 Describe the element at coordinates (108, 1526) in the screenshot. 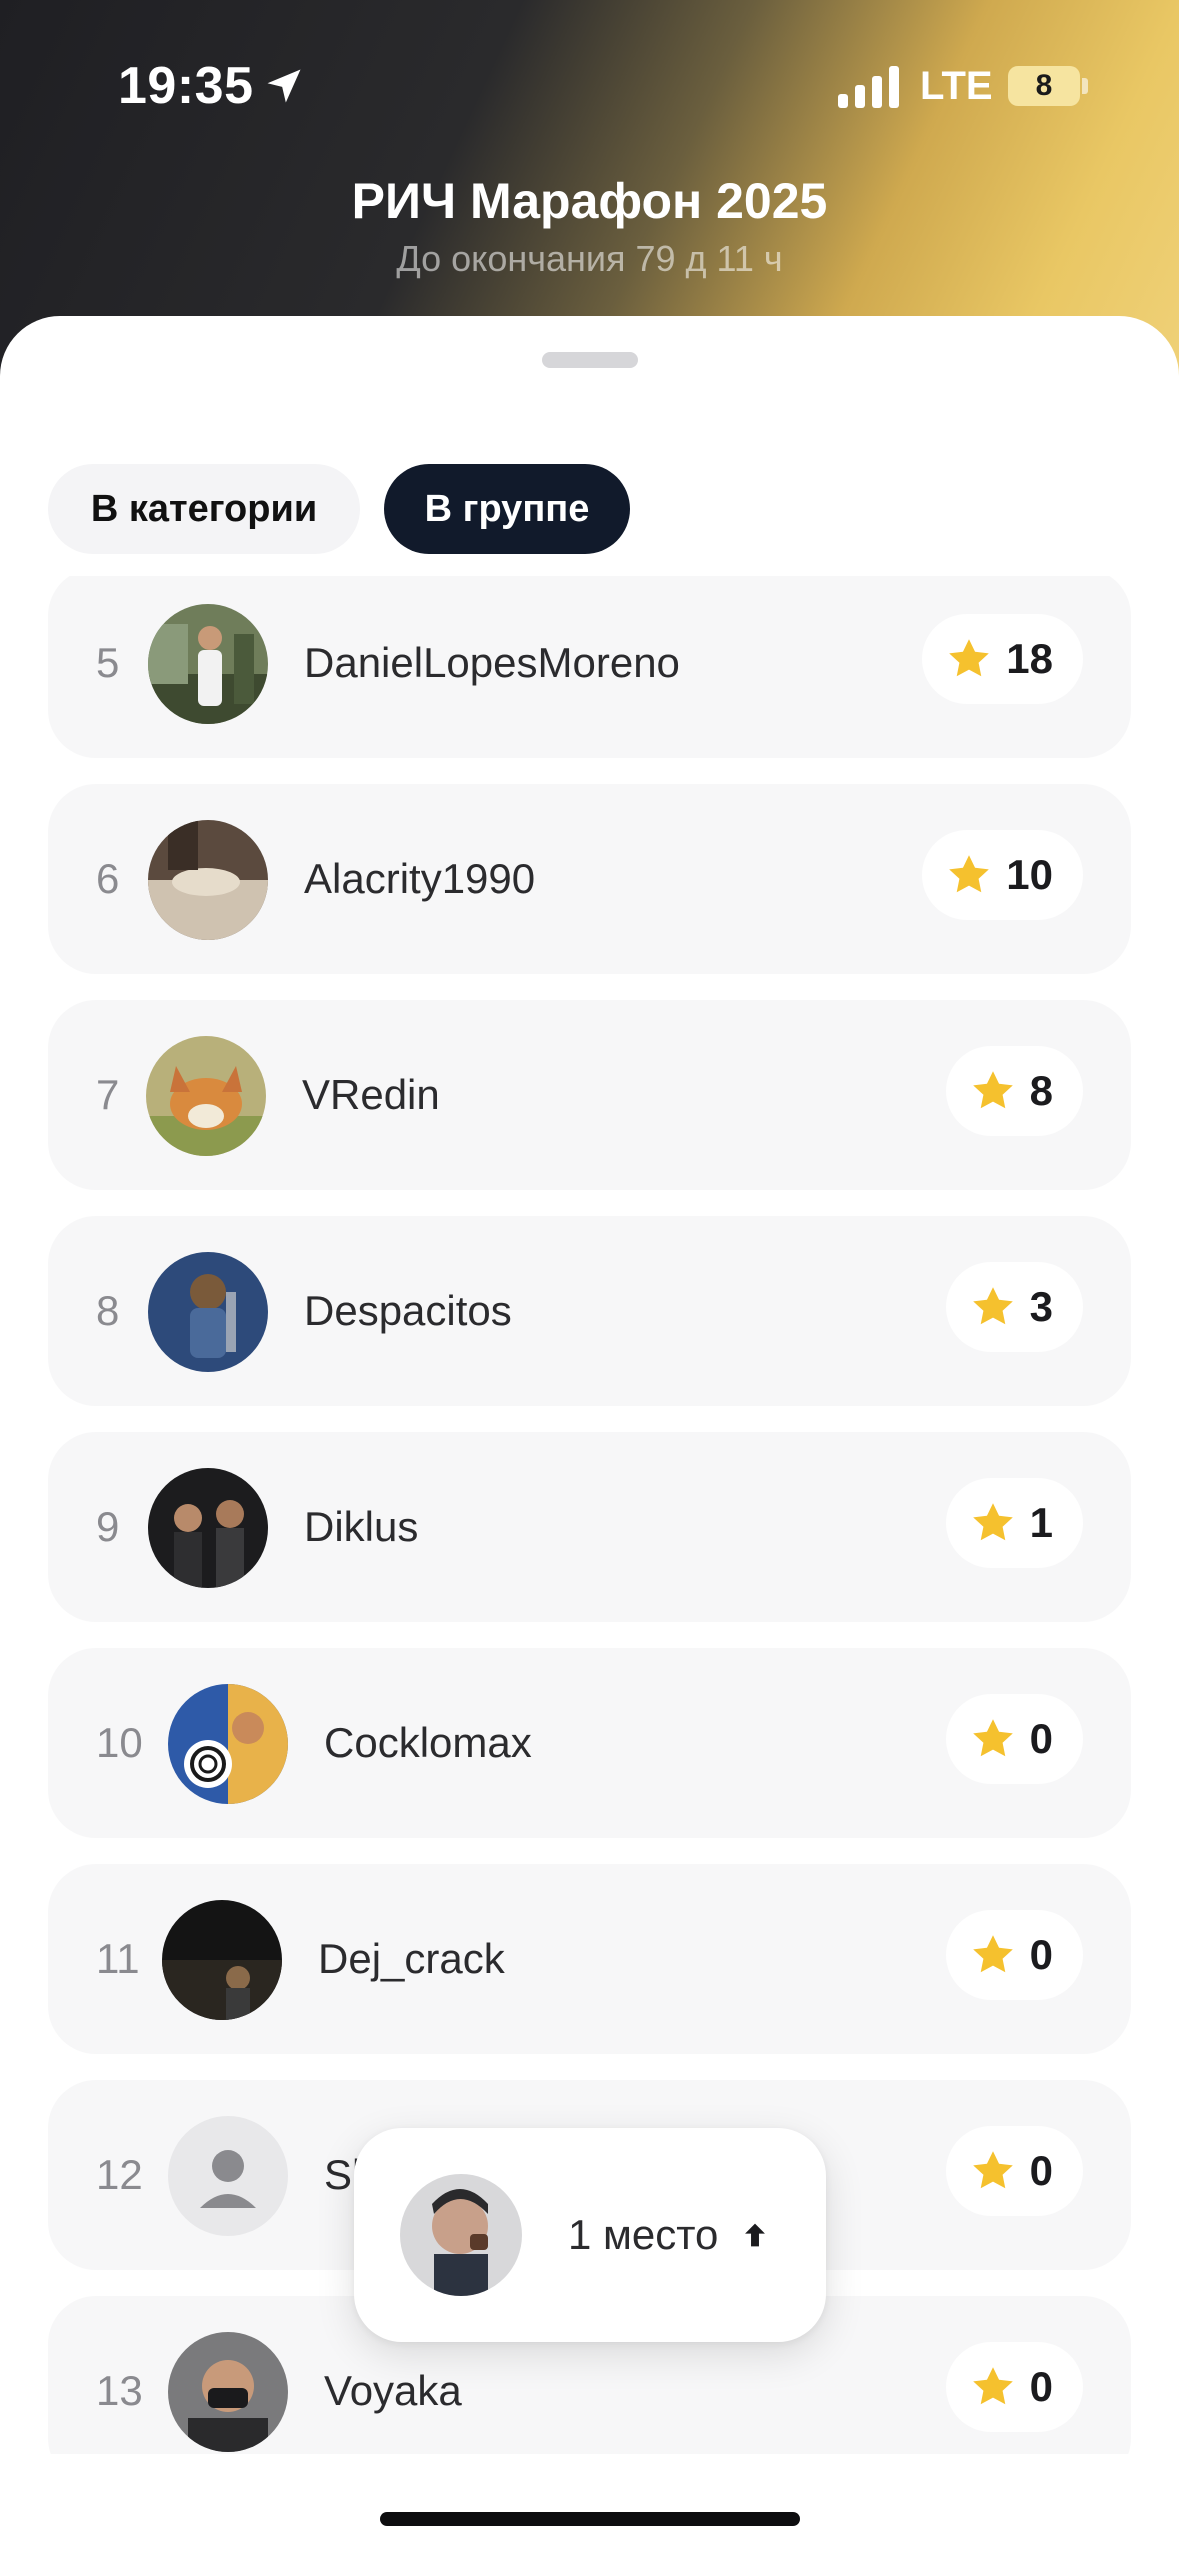

I see `rank-number: 9` at that location.